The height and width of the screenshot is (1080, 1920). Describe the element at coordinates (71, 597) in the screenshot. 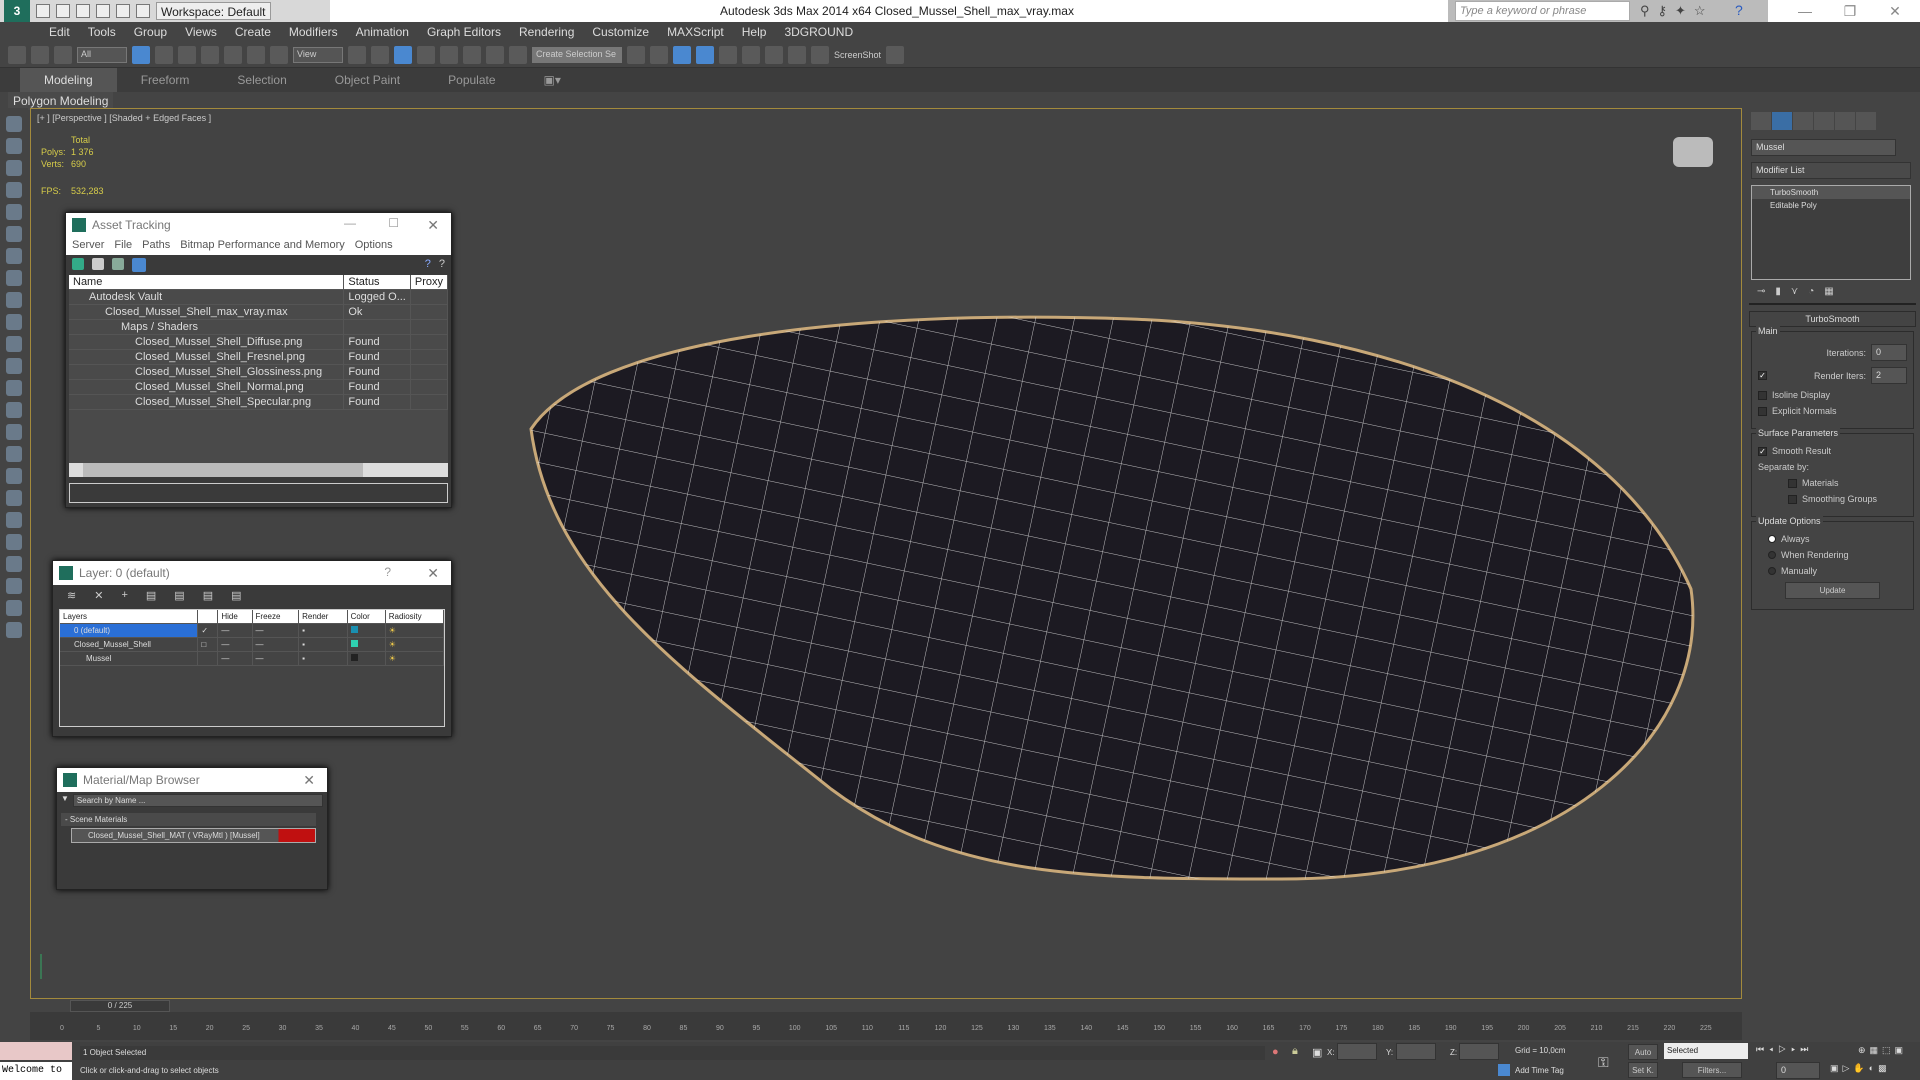

I see `create-layer-icon: ≋` at that location.